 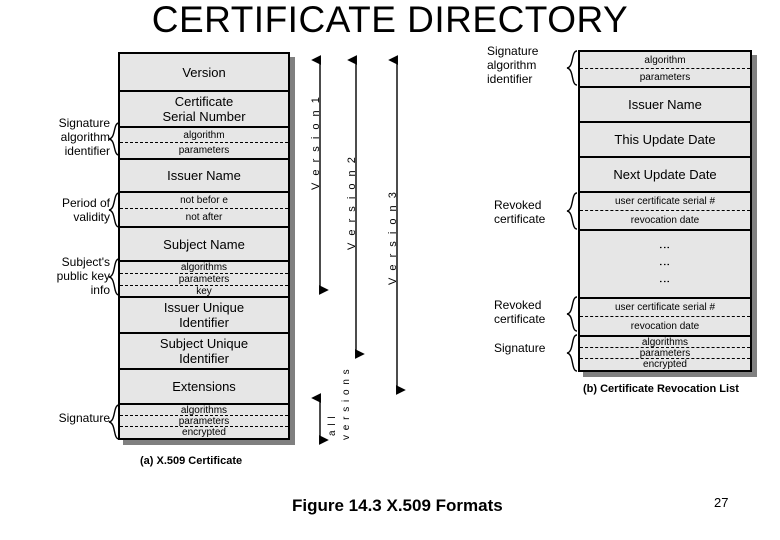 What do you see at coordinates (204, 201) in the screenshot?
I see `cert-validity-not-before: not befor e` at bounding box center [204, 201].